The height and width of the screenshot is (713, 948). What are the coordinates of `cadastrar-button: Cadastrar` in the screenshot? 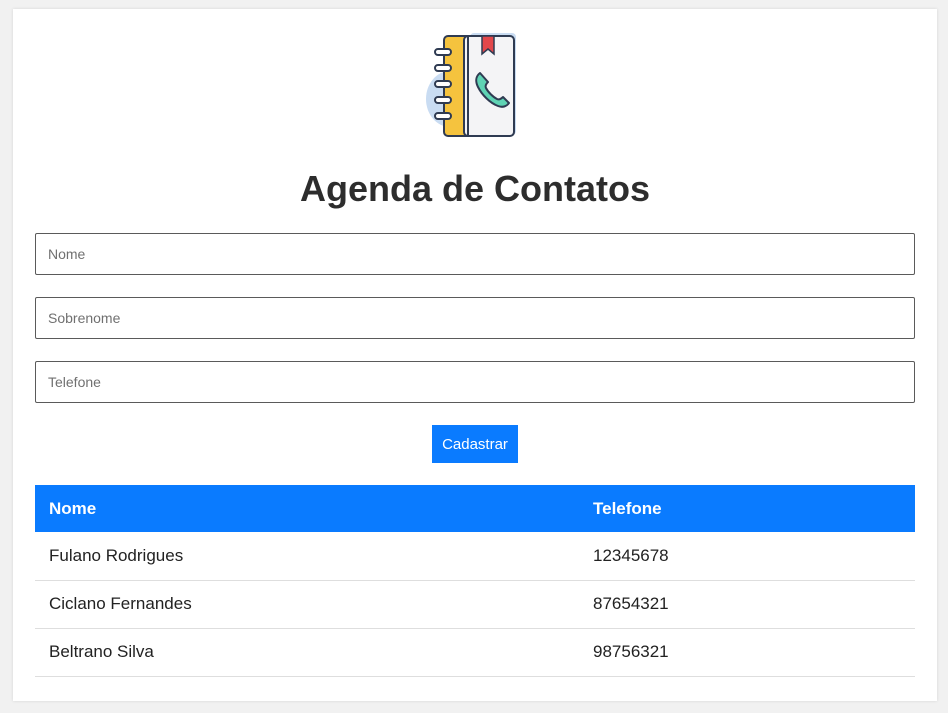 It's located at (475, 444).